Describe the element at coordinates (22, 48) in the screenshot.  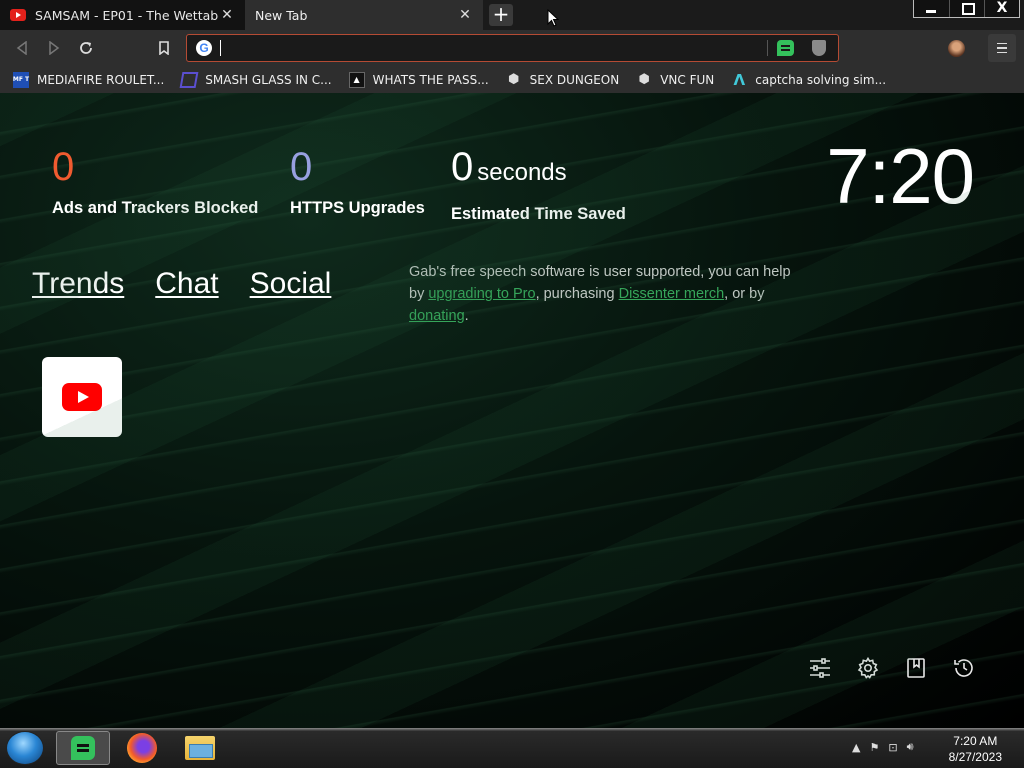
I see `back-icon` at that location.